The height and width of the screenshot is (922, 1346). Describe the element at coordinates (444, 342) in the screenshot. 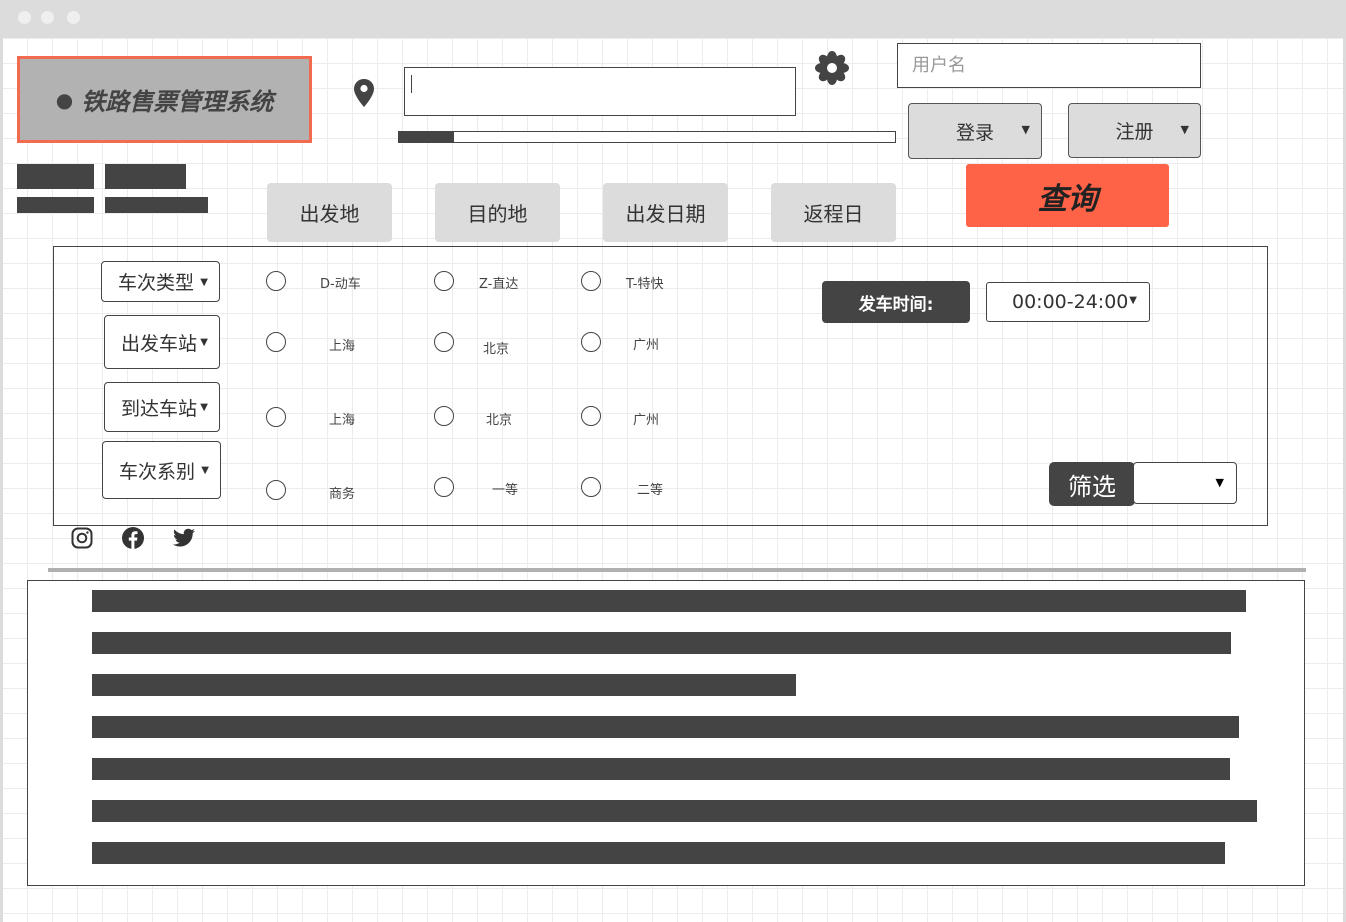

I see `radio-departure-beijing` at that location.